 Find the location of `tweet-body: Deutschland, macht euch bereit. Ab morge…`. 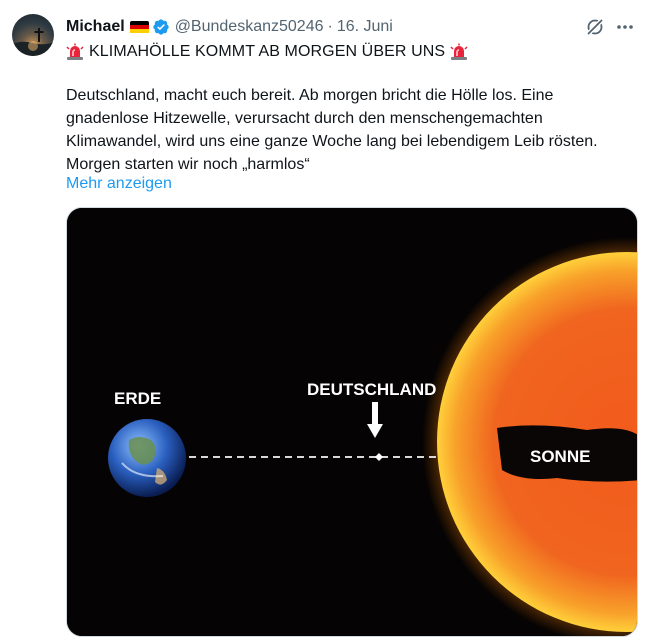

tweet-body: Deutschland, macht euch bereit. Ab morge… is located at coordinates (353, 130).